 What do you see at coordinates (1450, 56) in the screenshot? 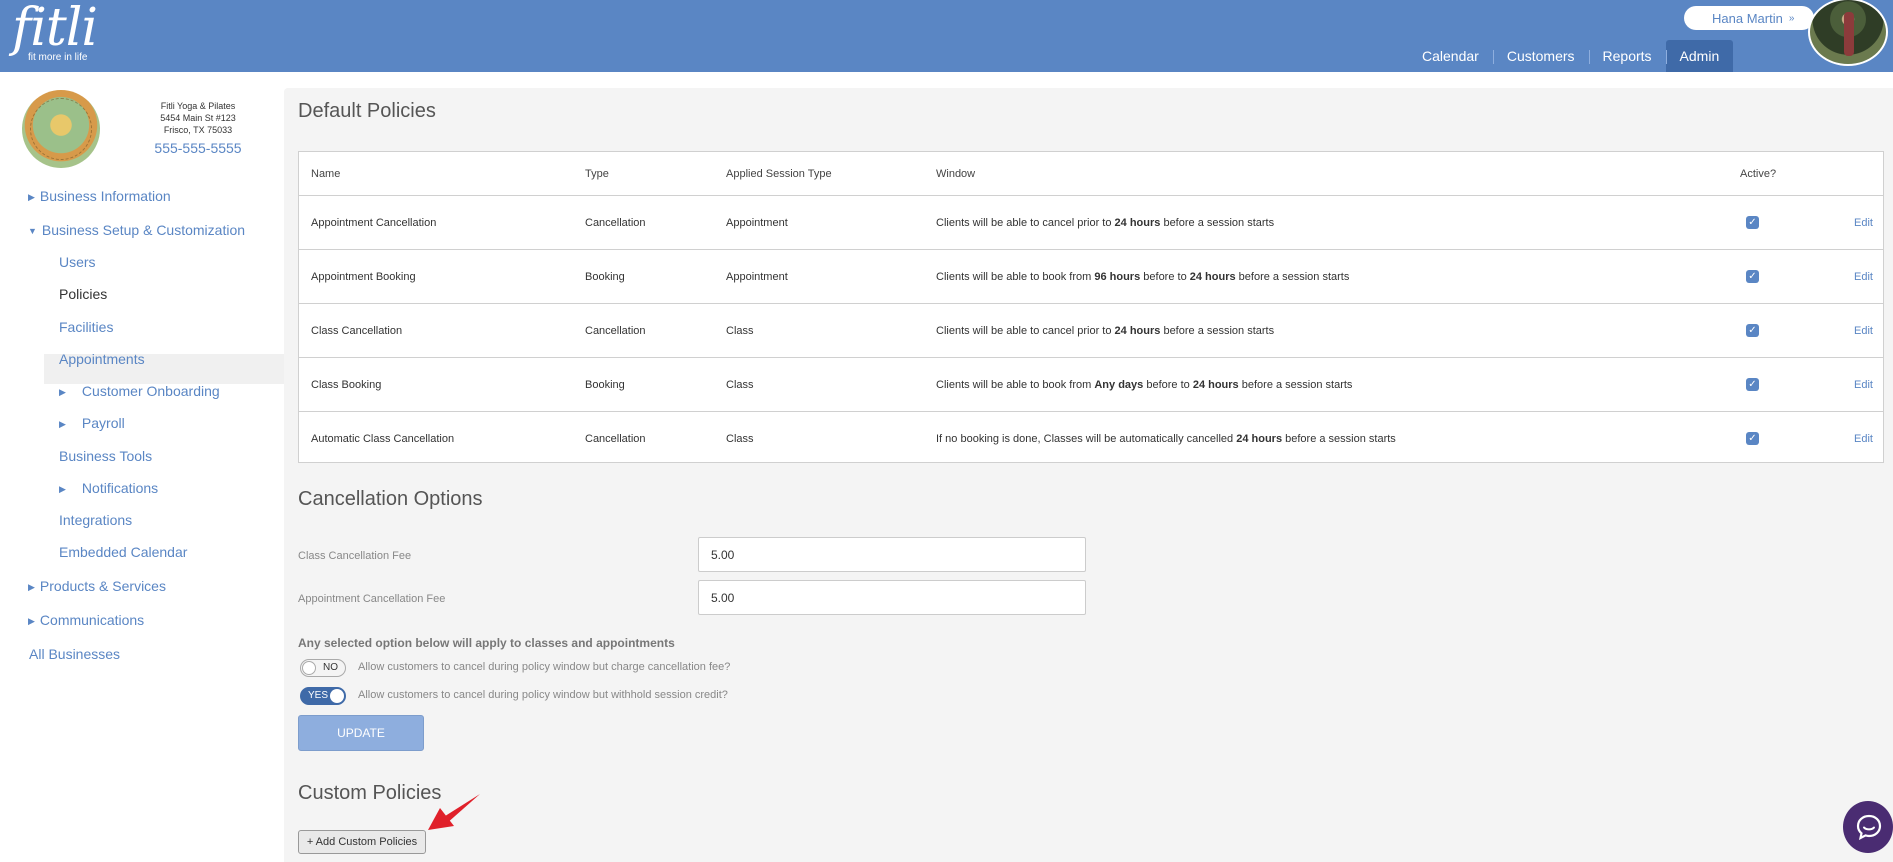
I see `nav-calendar: Calendar` at bounding box center [1450, 56].